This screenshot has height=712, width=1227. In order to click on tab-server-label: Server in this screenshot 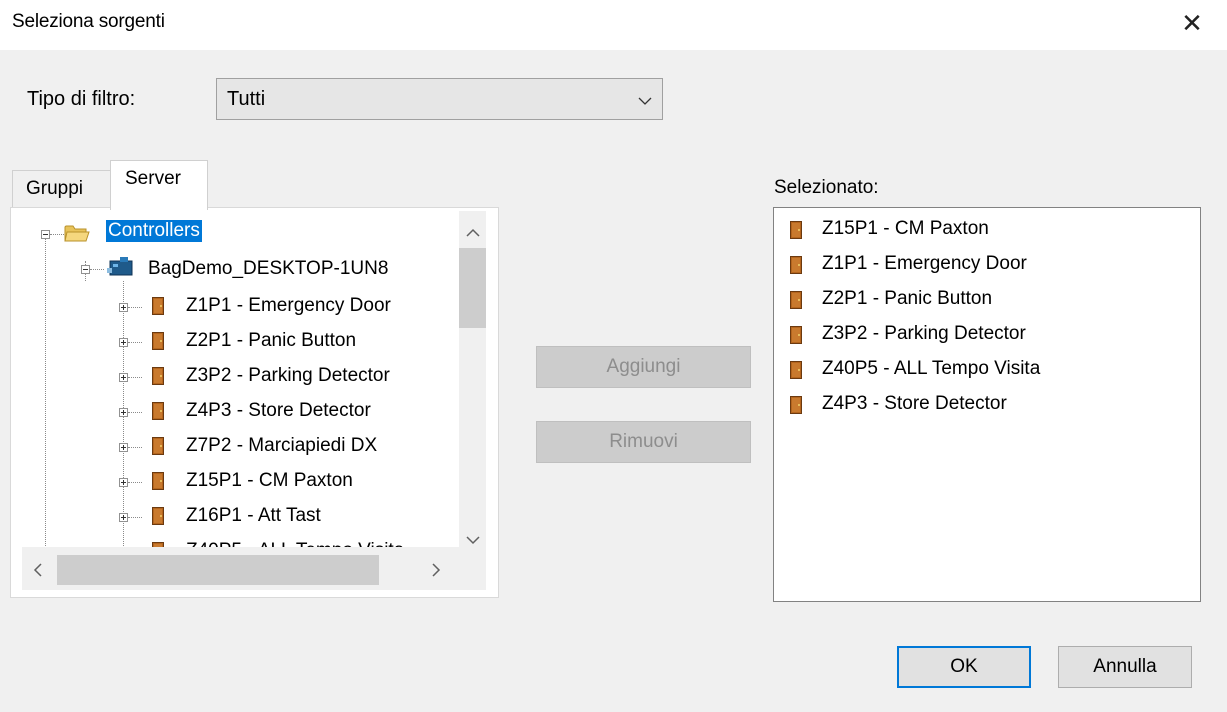, I will do `click(153, 178)`.